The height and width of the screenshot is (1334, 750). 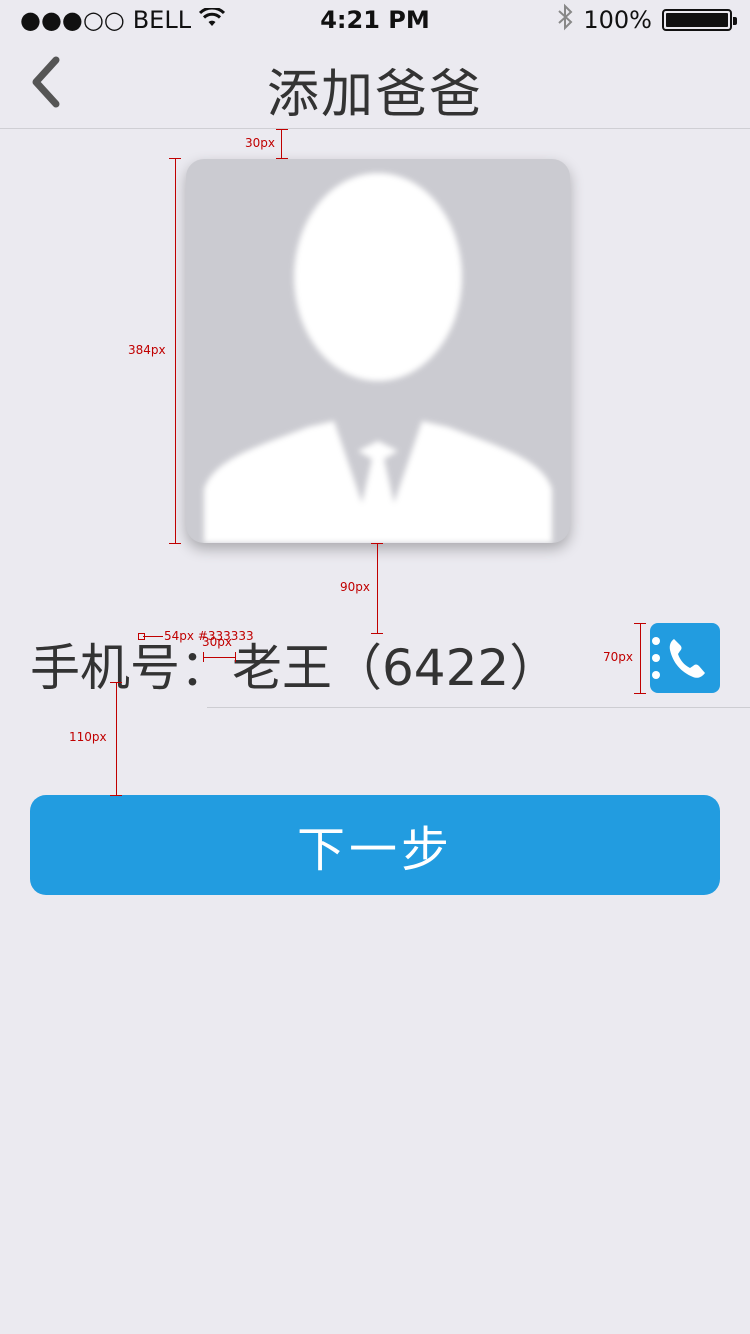 I want to click on battery-percent: 100%, so click(x=617, y=20).